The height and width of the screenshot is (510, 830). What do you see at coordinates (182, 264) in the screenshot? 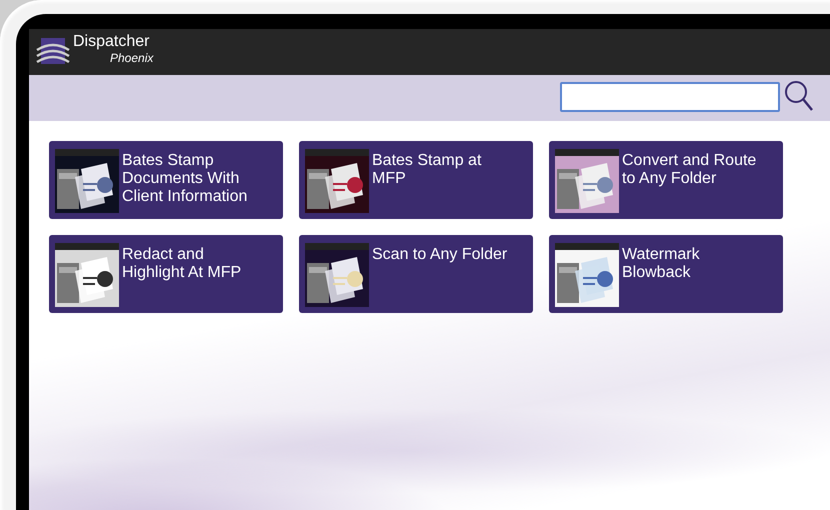
I see `tile-title: Redact and Highlight At MFP` at bounding box center [182, 264].